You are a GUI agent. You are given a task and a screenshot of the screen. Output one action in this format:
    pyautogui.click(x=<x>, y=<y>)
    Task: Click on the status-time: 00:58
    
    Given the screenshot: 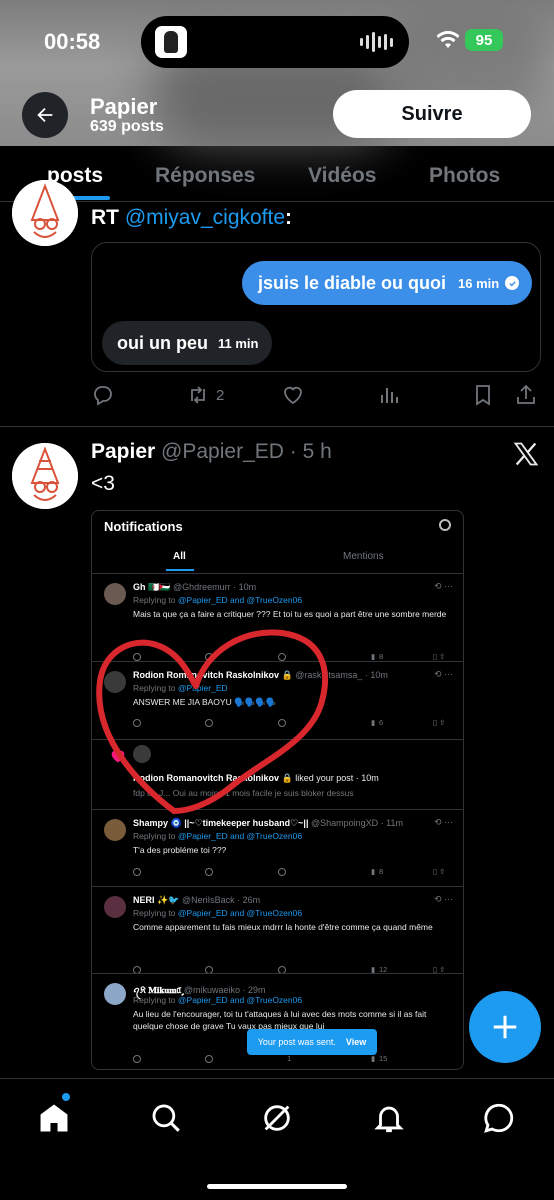 What is the action you would take?
    pyautogui.click(x=72, y=41)
    